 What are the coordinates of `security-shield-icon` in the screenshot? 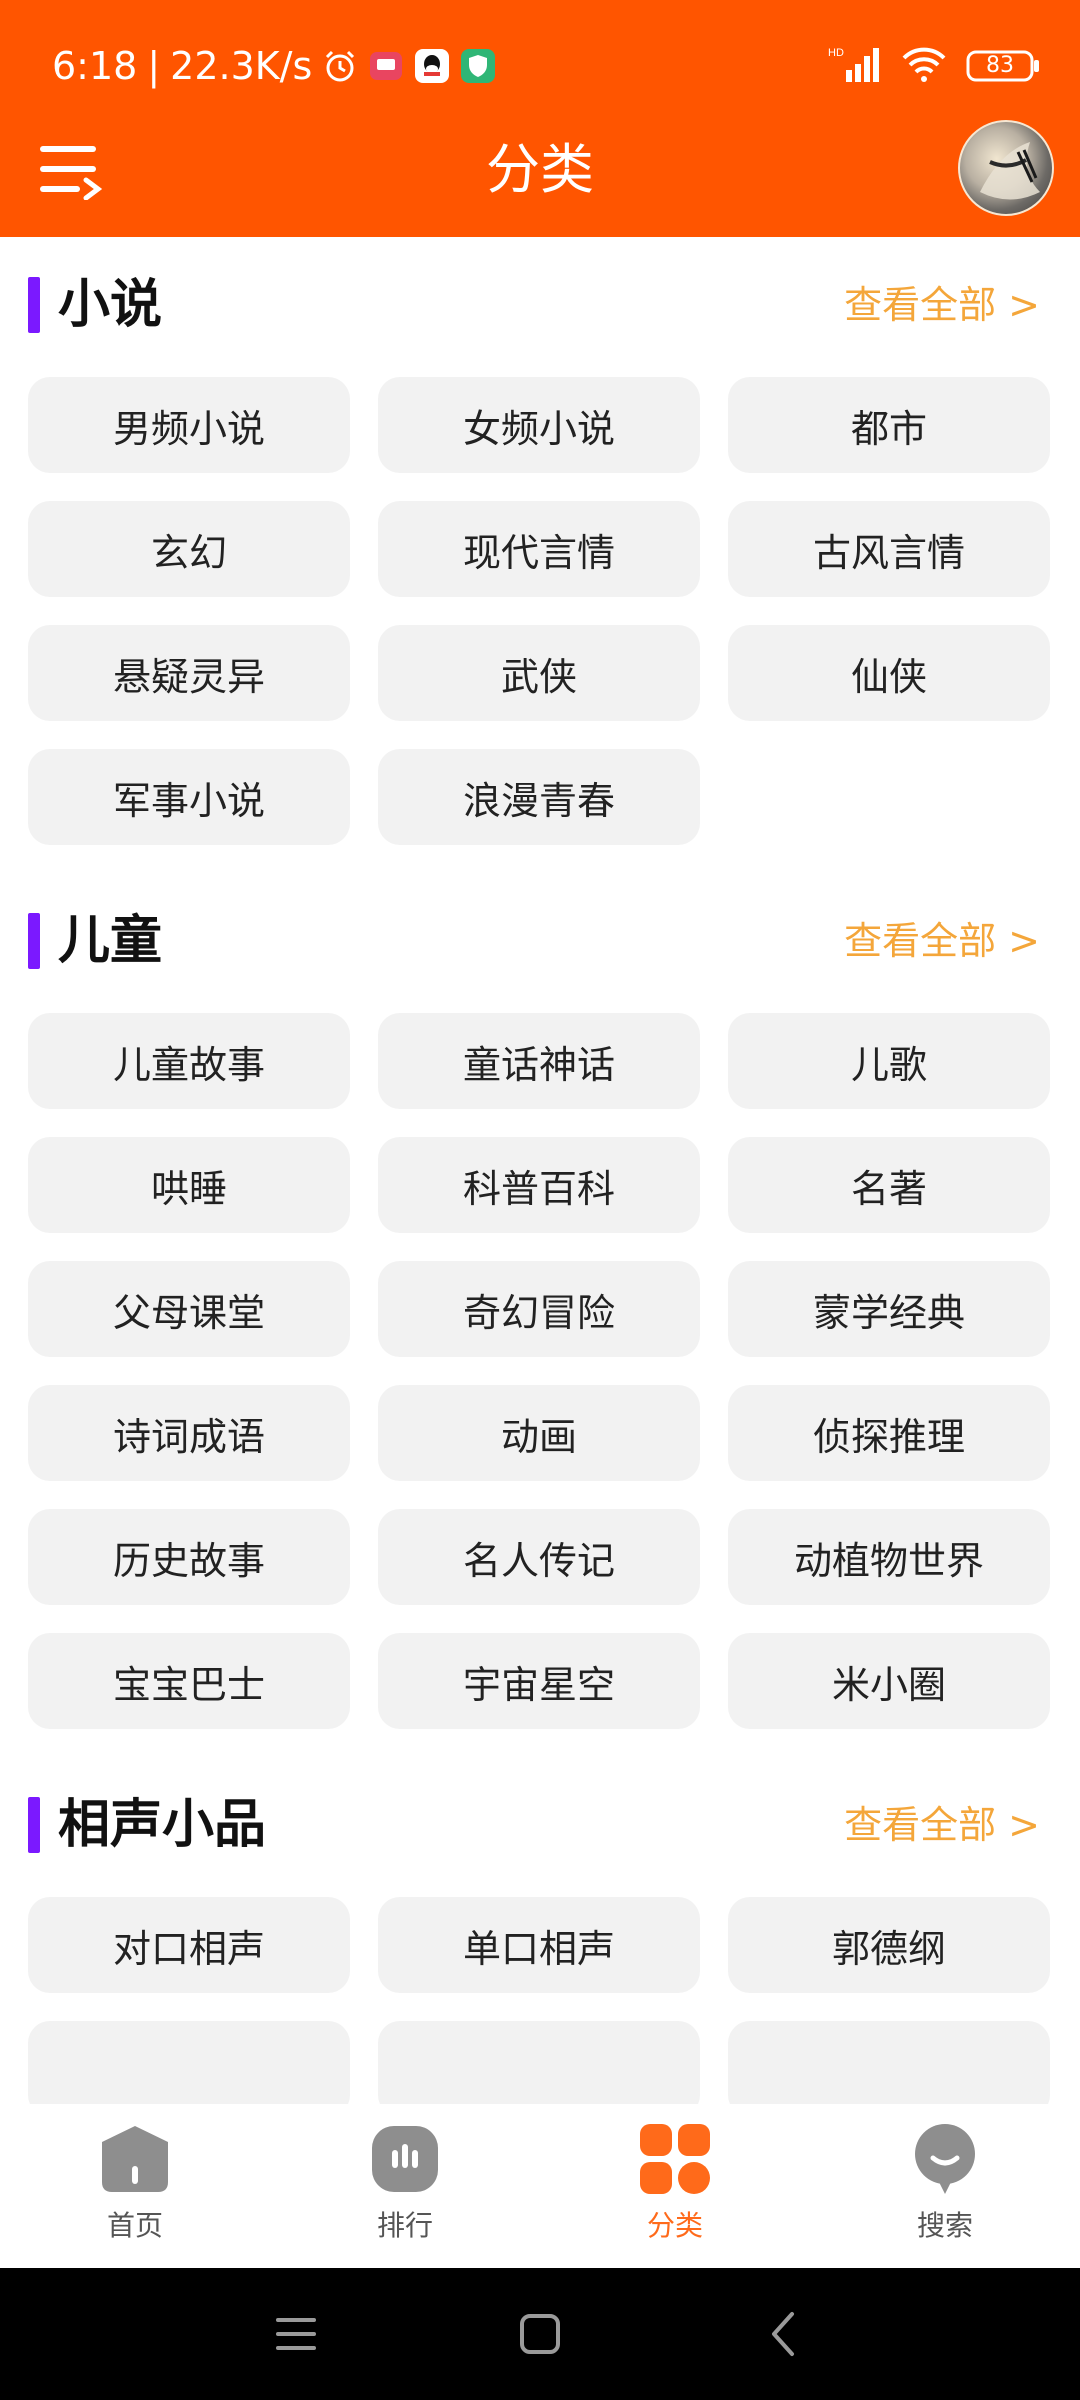 It's located at (478, 66).